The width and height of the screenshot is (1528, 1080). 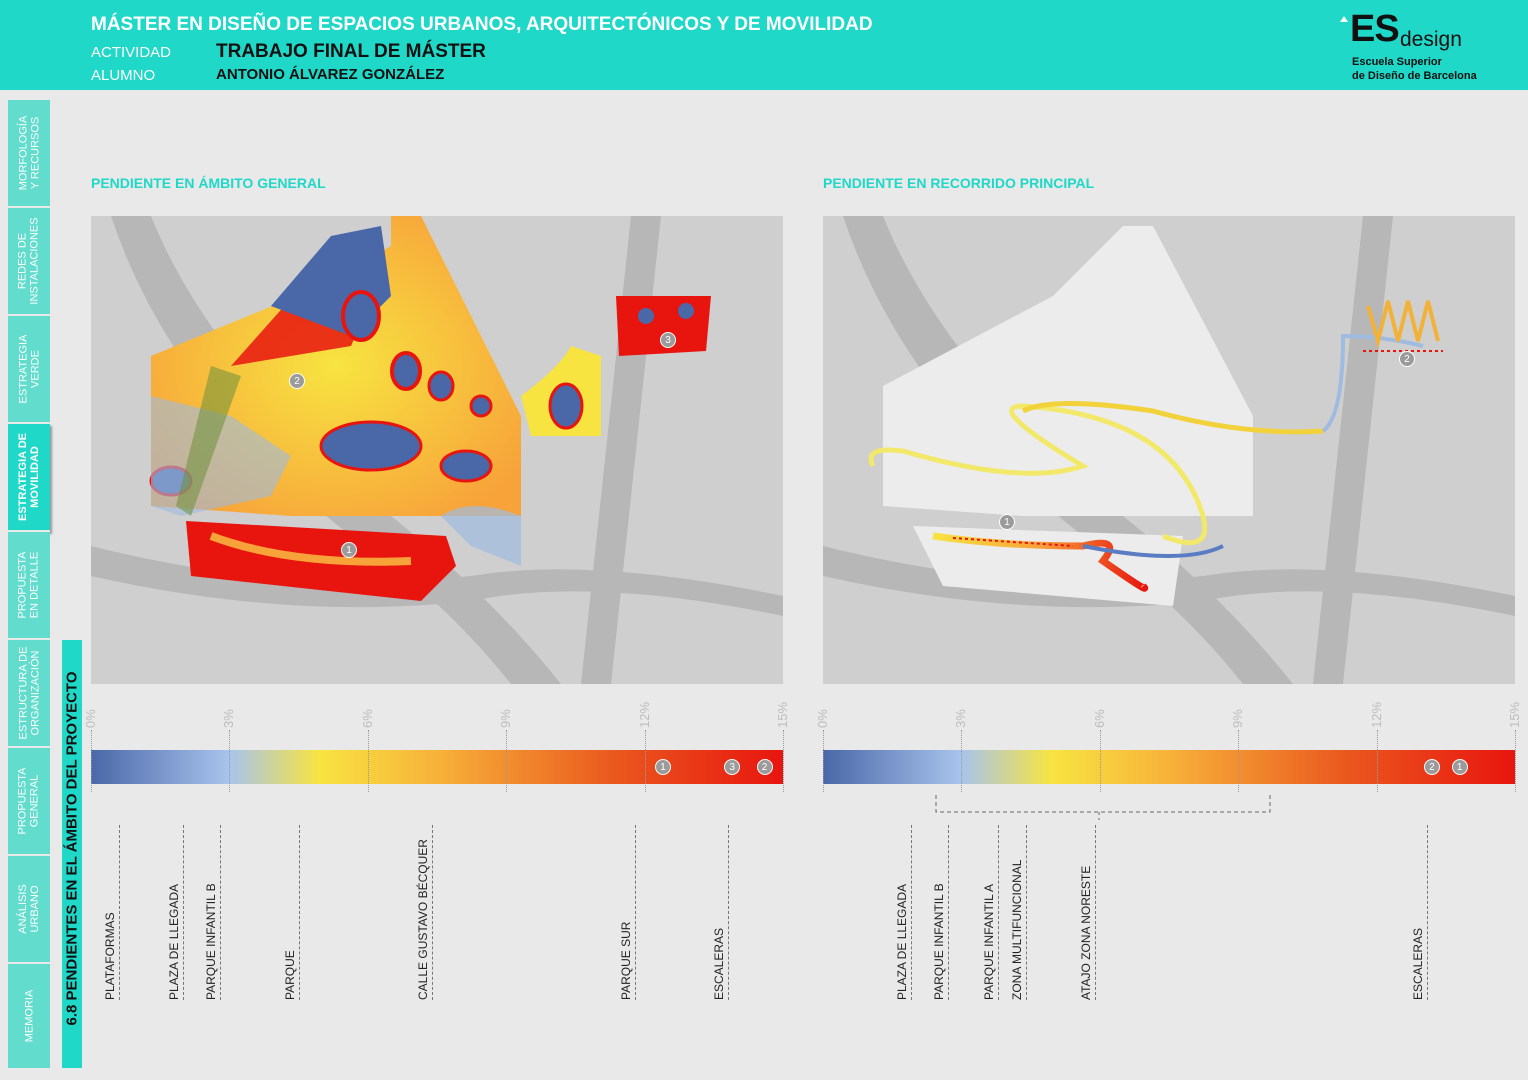 I want to click on category-label: PARQUE SUR, so click(x=626, y=960).